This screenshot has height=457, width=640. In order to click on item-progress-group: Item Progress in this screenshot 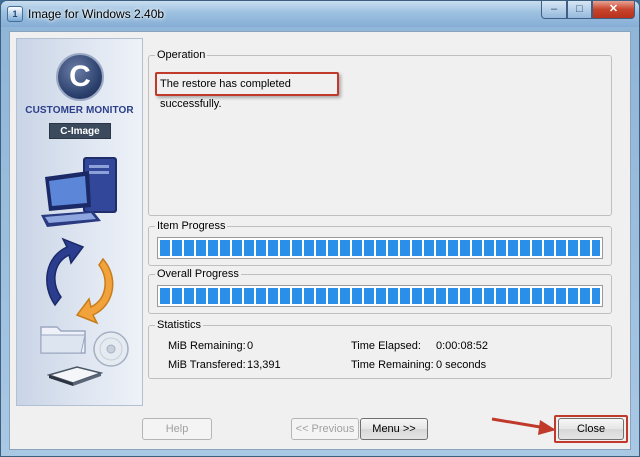, I will do `click(380, 243)`.